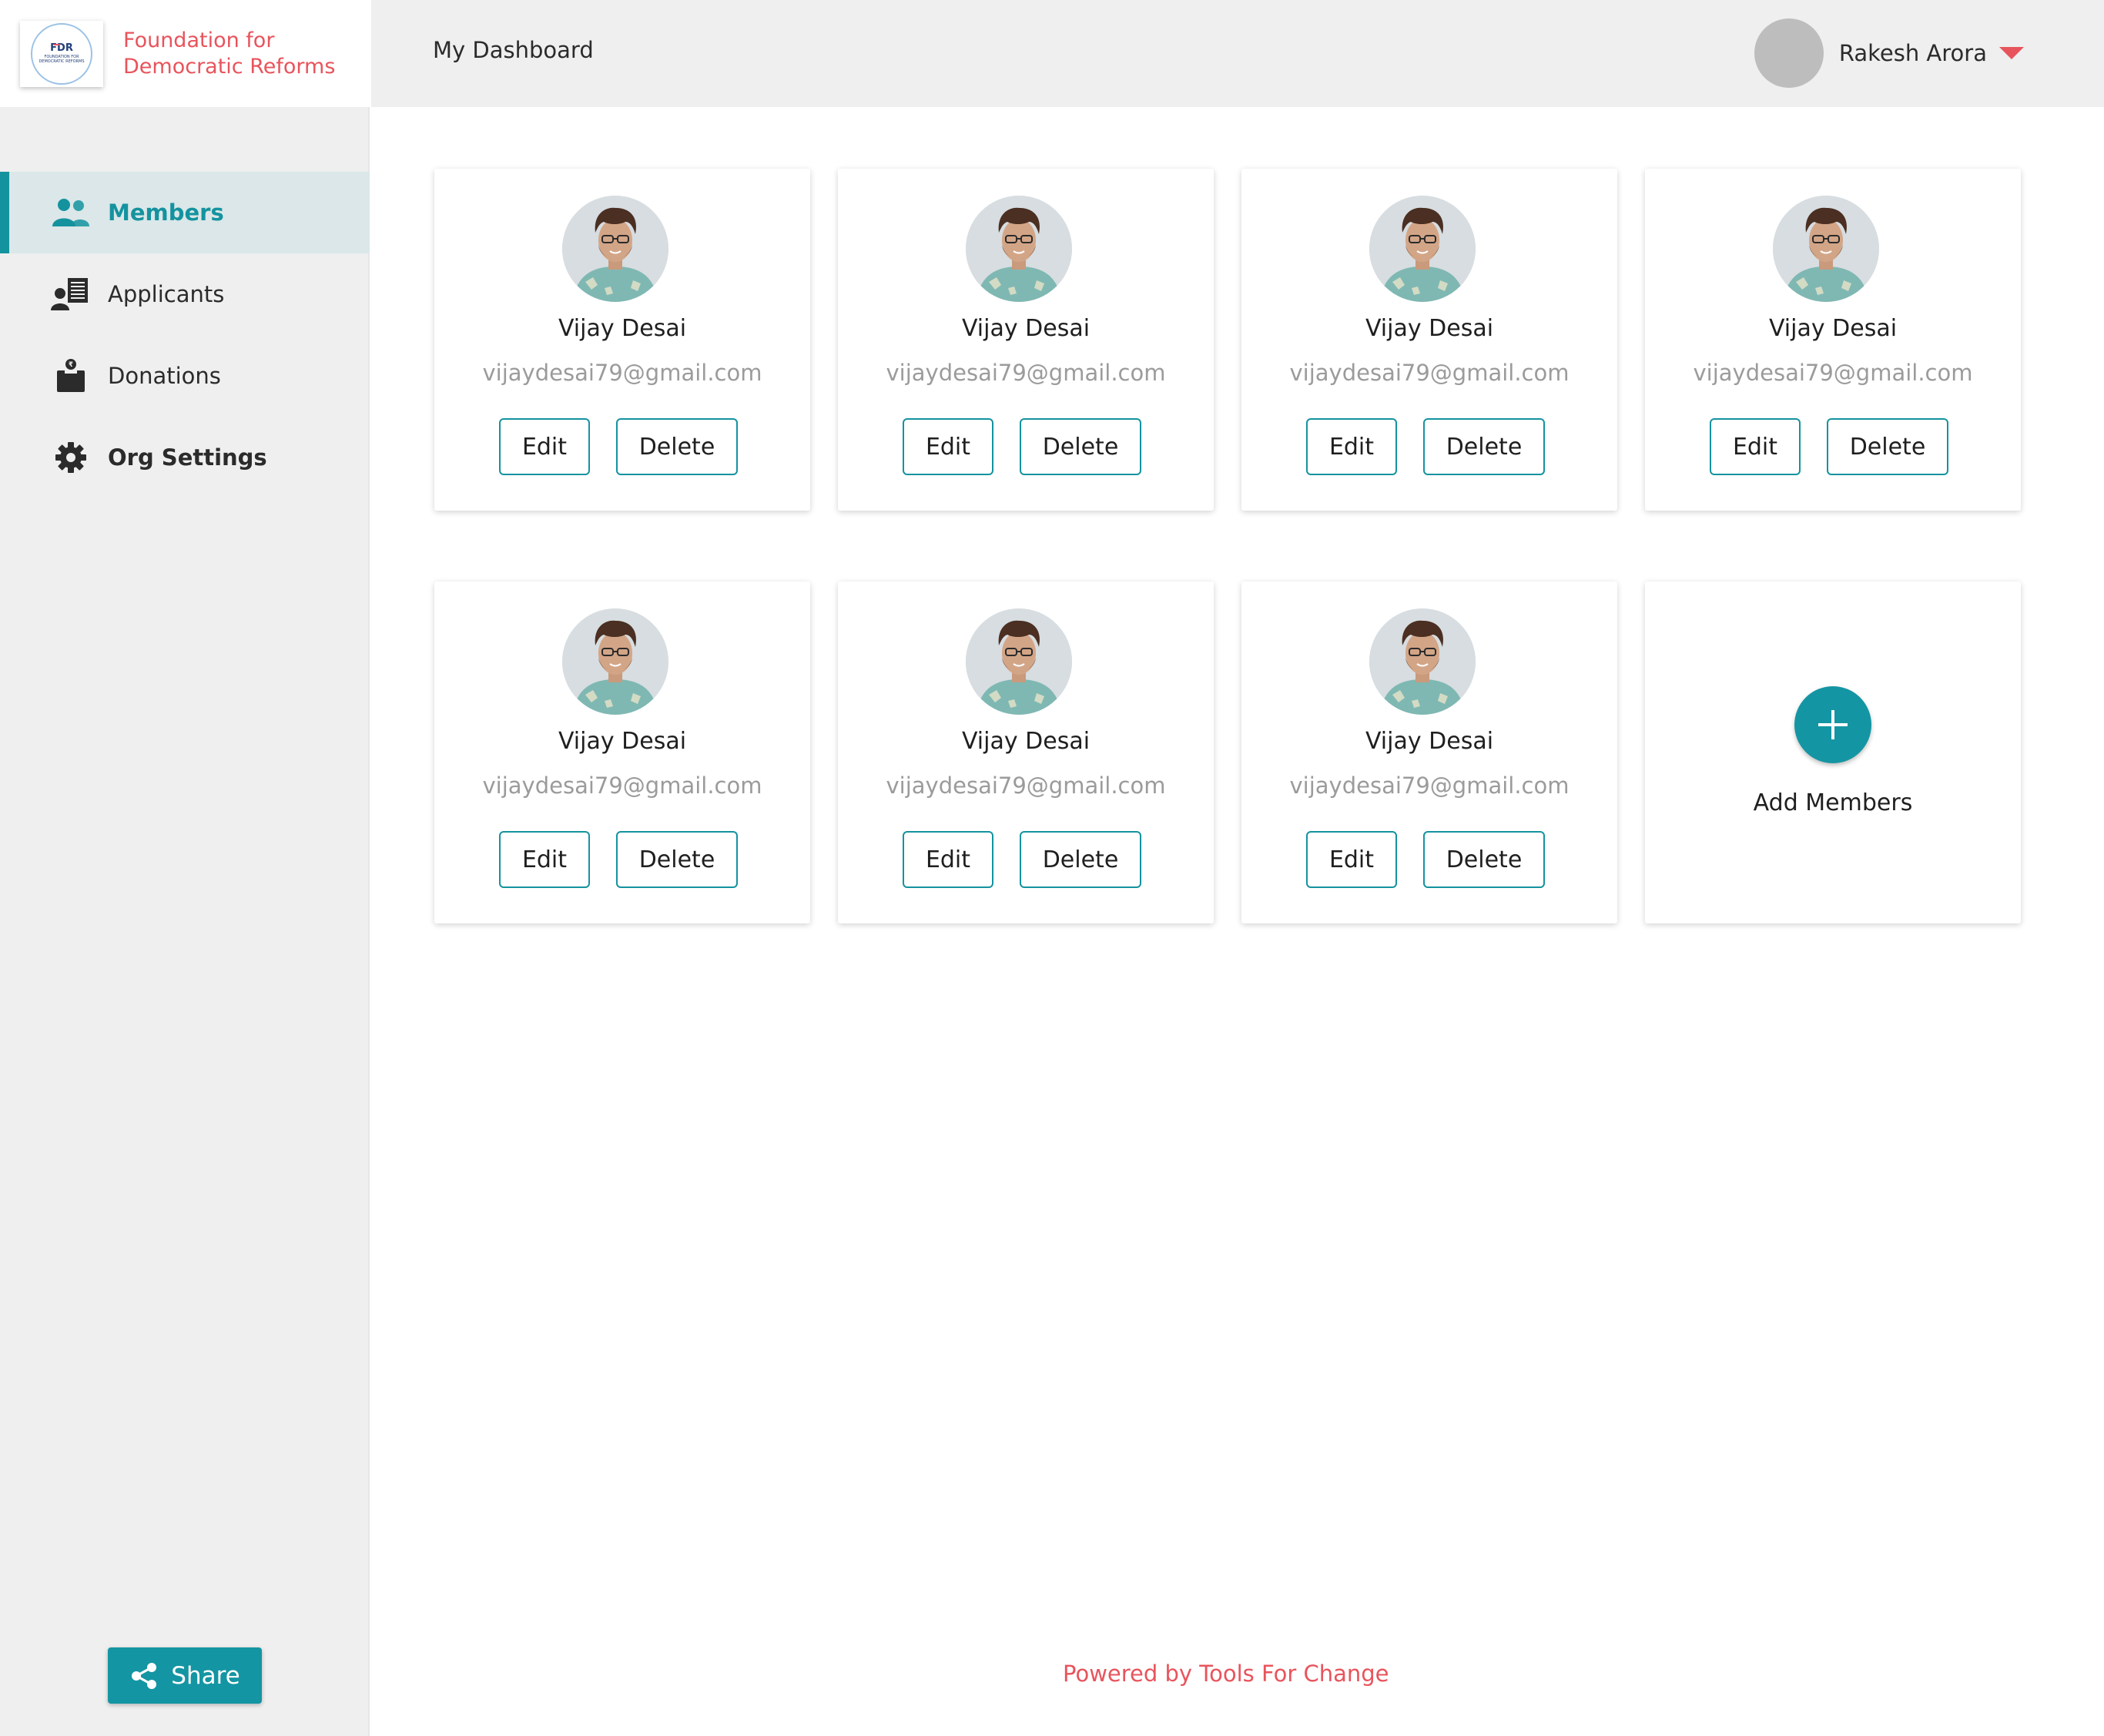  I want to click on sidebar-item-members: Members, so click(185, 212).